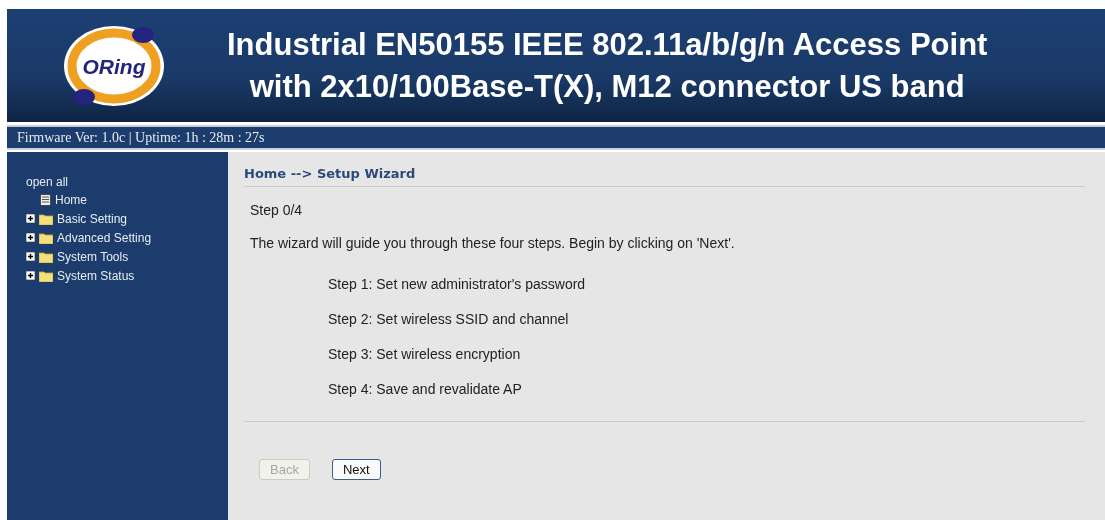  Describe the element at coordinates (45, 199) in the screenshot. I see `page-icon` at that location.